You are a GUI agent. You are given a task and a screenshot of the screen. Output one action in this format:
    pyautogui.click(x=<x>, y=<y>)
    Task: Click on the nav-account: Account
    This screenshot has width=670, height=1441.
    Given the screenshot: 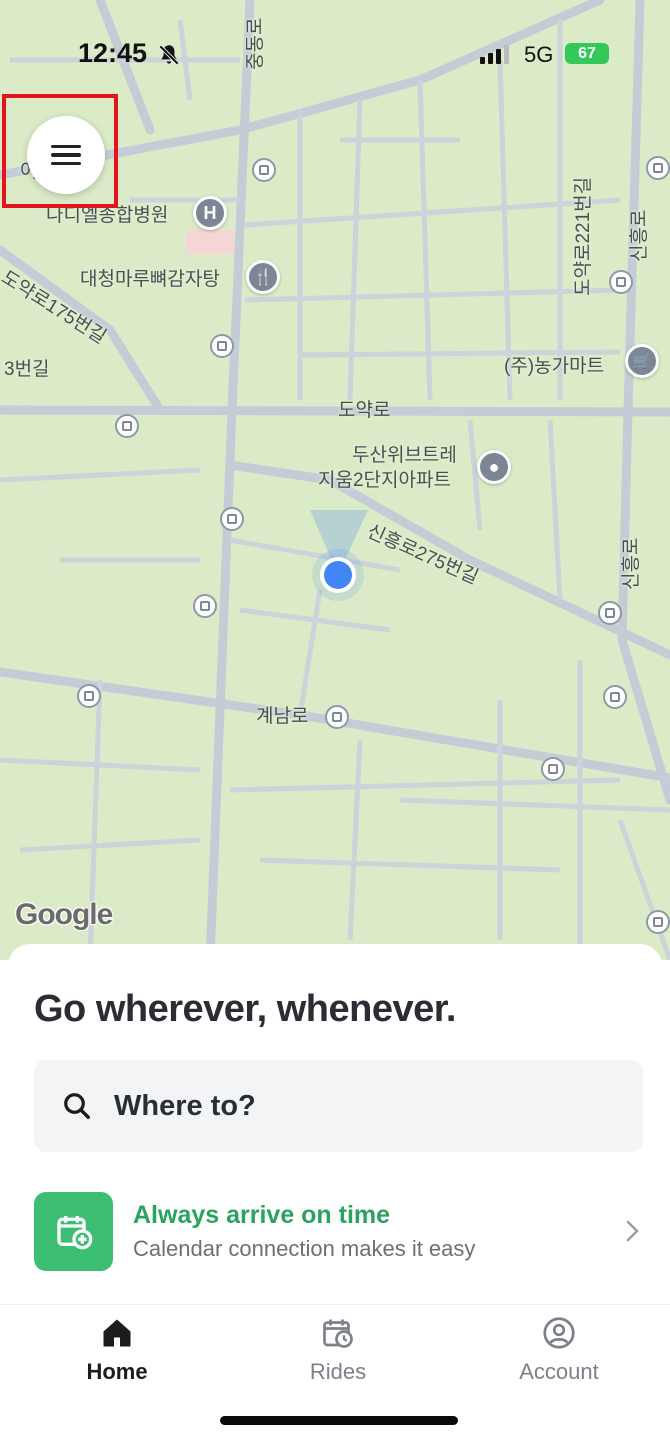 What is the action you would take?
    pyautogui.click(x=559, y=1350)
    